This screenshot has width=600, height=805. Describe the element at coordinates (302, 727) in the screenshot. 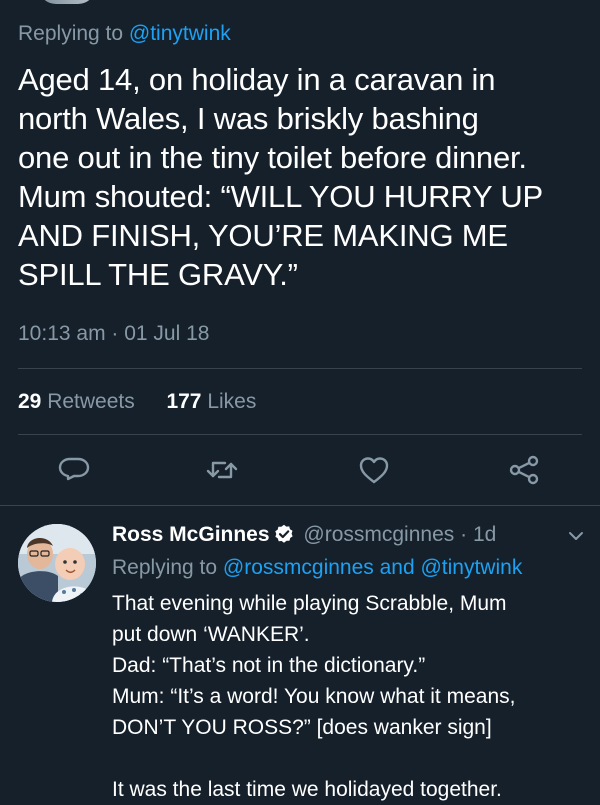

I see `reply-text-line: DON’T YOU ROSS?” [does wanker sign]` at that location.